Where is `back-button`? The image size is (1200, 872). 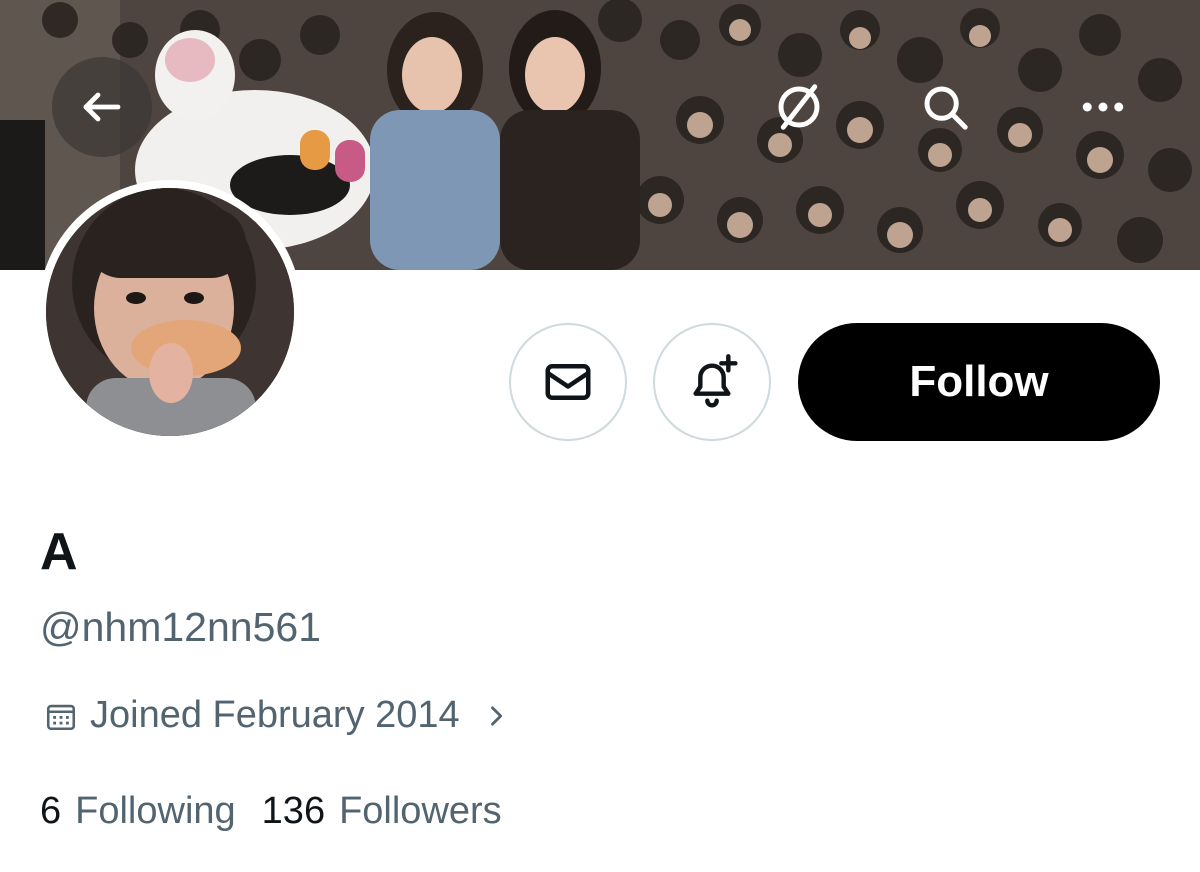 back-button is located at coordinates (102, 107).